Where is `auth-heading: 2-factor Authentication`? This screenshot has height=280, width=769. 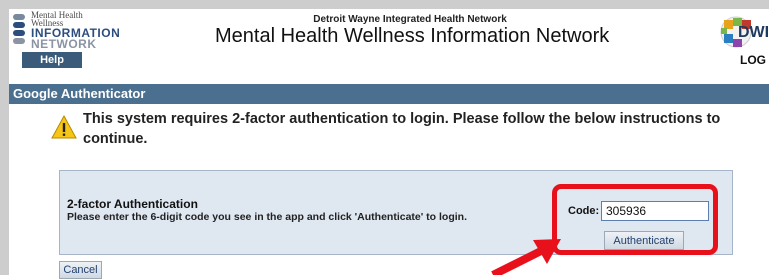
auth-heading: 2-factor Authentication is located at coordinates (132, 204).